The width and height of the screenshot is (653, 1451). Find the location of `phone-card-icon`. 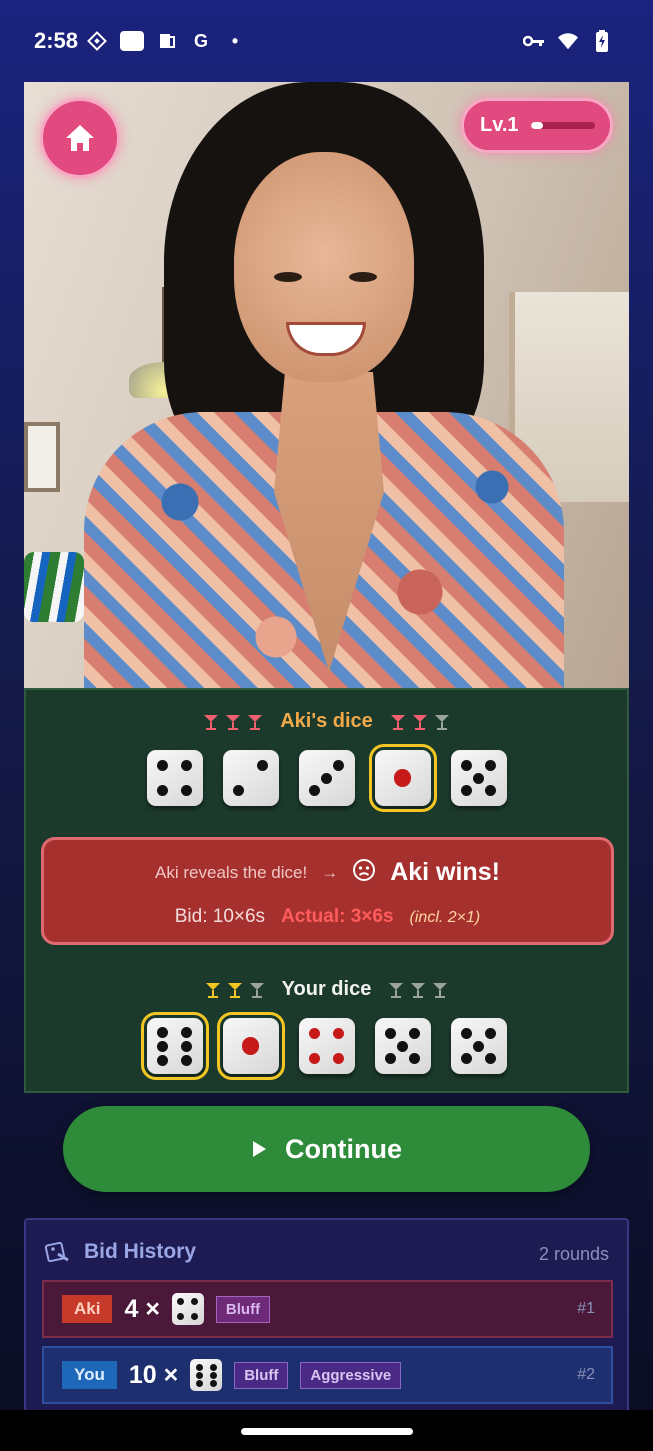

phone-card-icon is located at coordinates (167, 41).